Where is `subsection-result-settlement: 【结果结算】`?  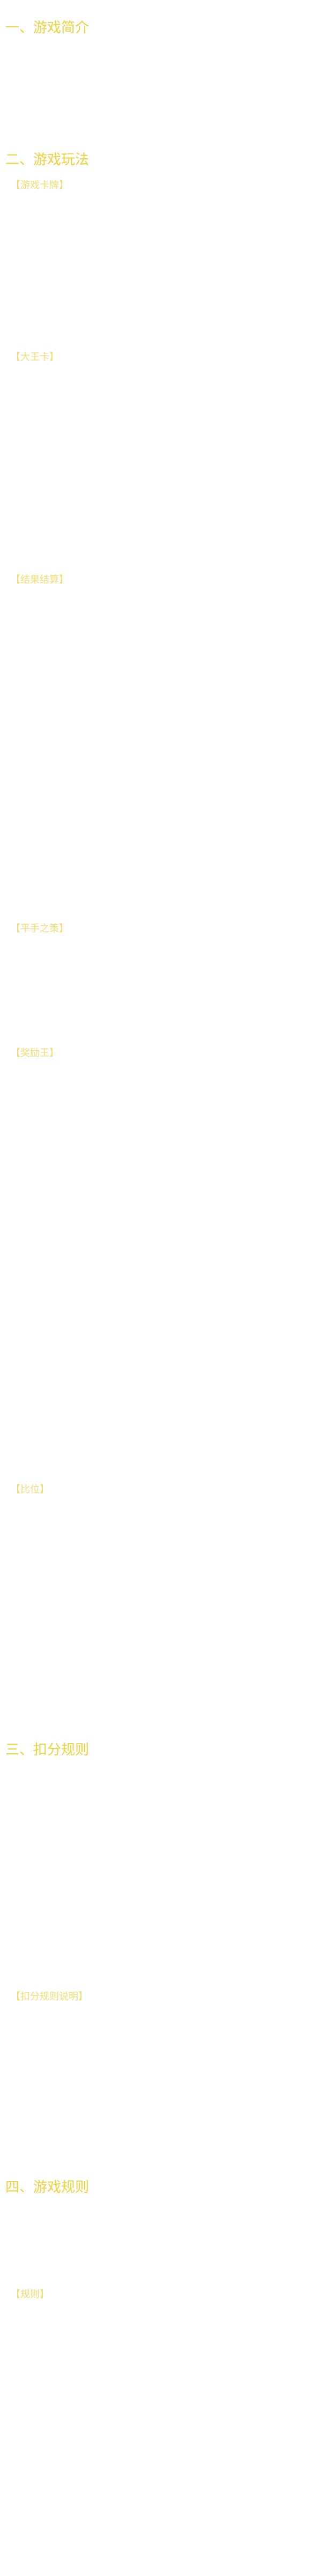
subsection-result-settlement: 【结果结算】 is located at coordinates (40, 580).